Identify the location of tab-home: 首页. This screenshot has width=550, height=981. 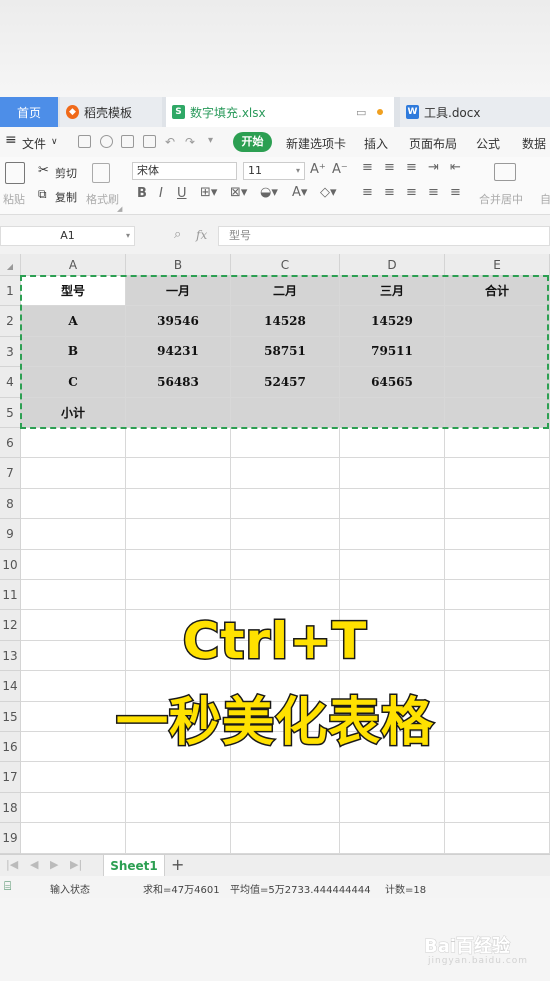
(29, 112).